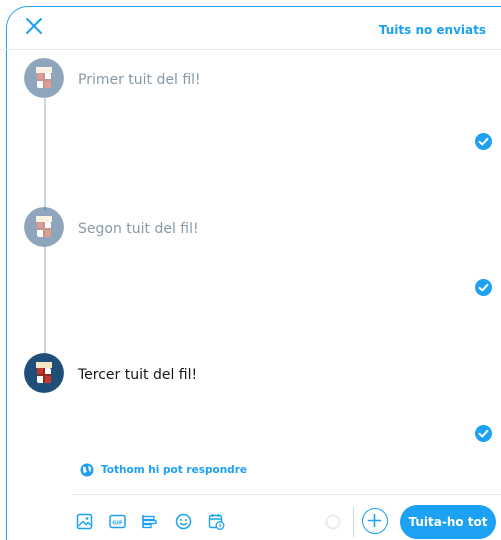 The image size is (501, 540). I want to click on reply-setting-button: Tothom hi pot respondre, so click(163, 470).